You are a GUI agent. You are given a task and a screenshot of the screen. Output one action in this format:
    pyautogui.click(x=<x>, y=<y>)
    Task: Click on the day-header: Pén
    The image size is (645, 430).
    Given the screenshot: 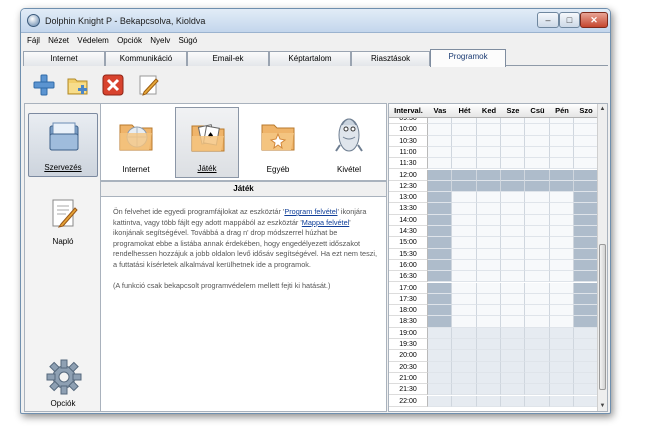 What is the action you would take?
    pyautogui.click(x=562, y=110)
    